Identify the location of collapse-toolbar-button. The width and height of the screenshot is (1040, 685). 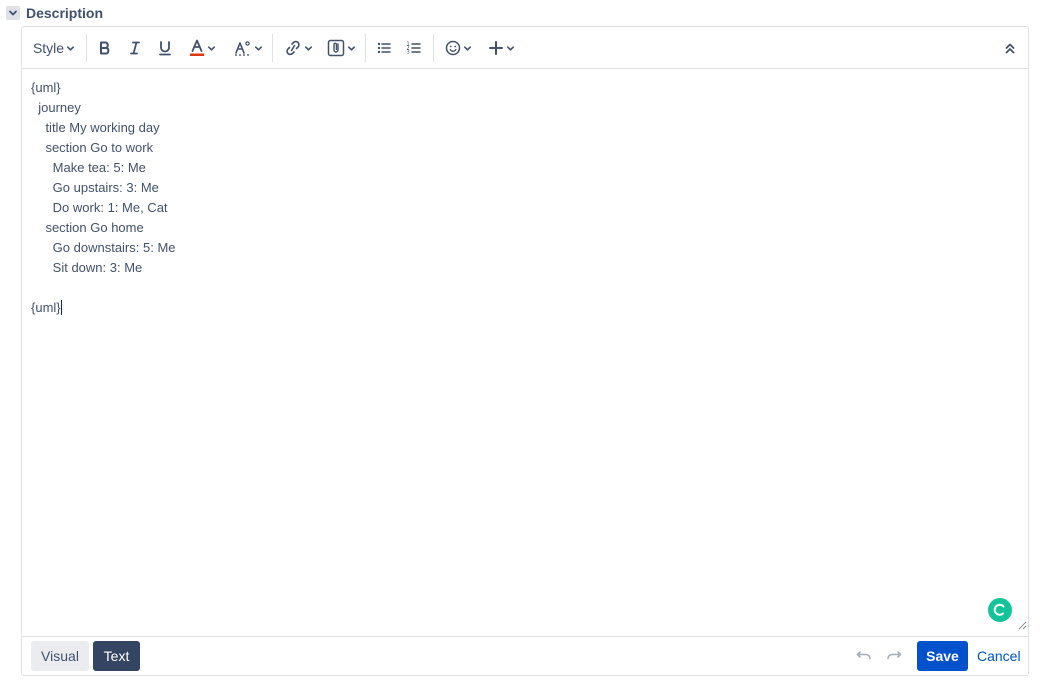
(1010, 48).